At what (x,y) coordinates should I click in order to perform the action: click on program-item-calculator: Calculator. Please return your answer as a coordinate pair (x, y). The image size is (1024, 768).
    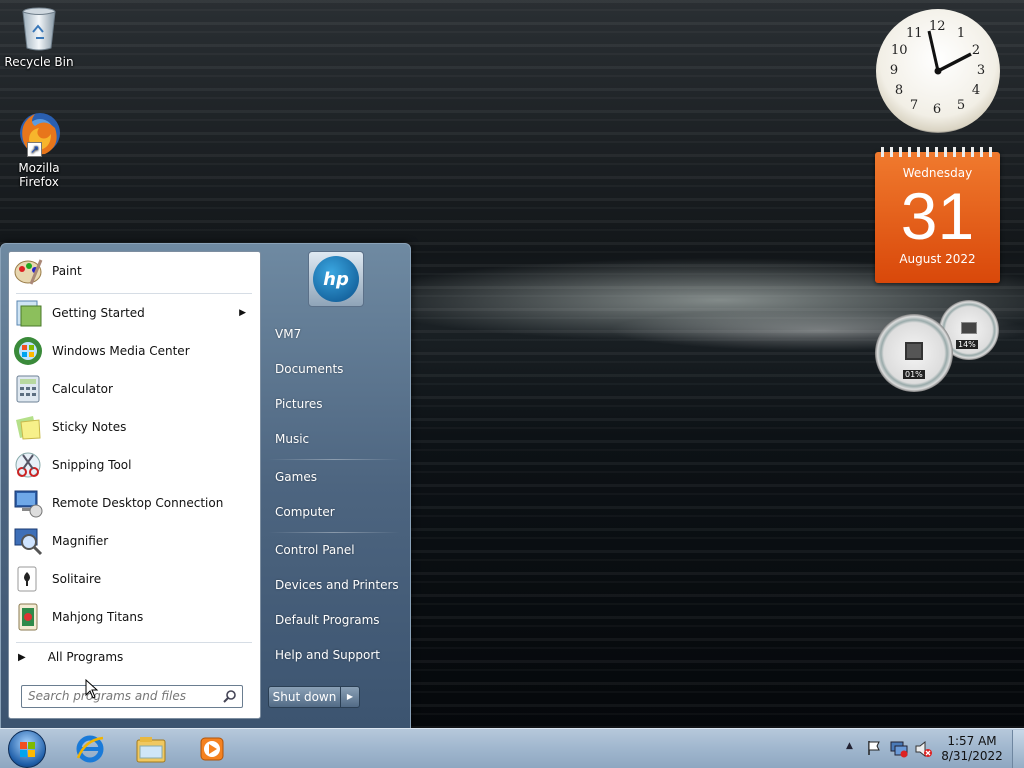
    Looking at the image, I should click on (134, 389).